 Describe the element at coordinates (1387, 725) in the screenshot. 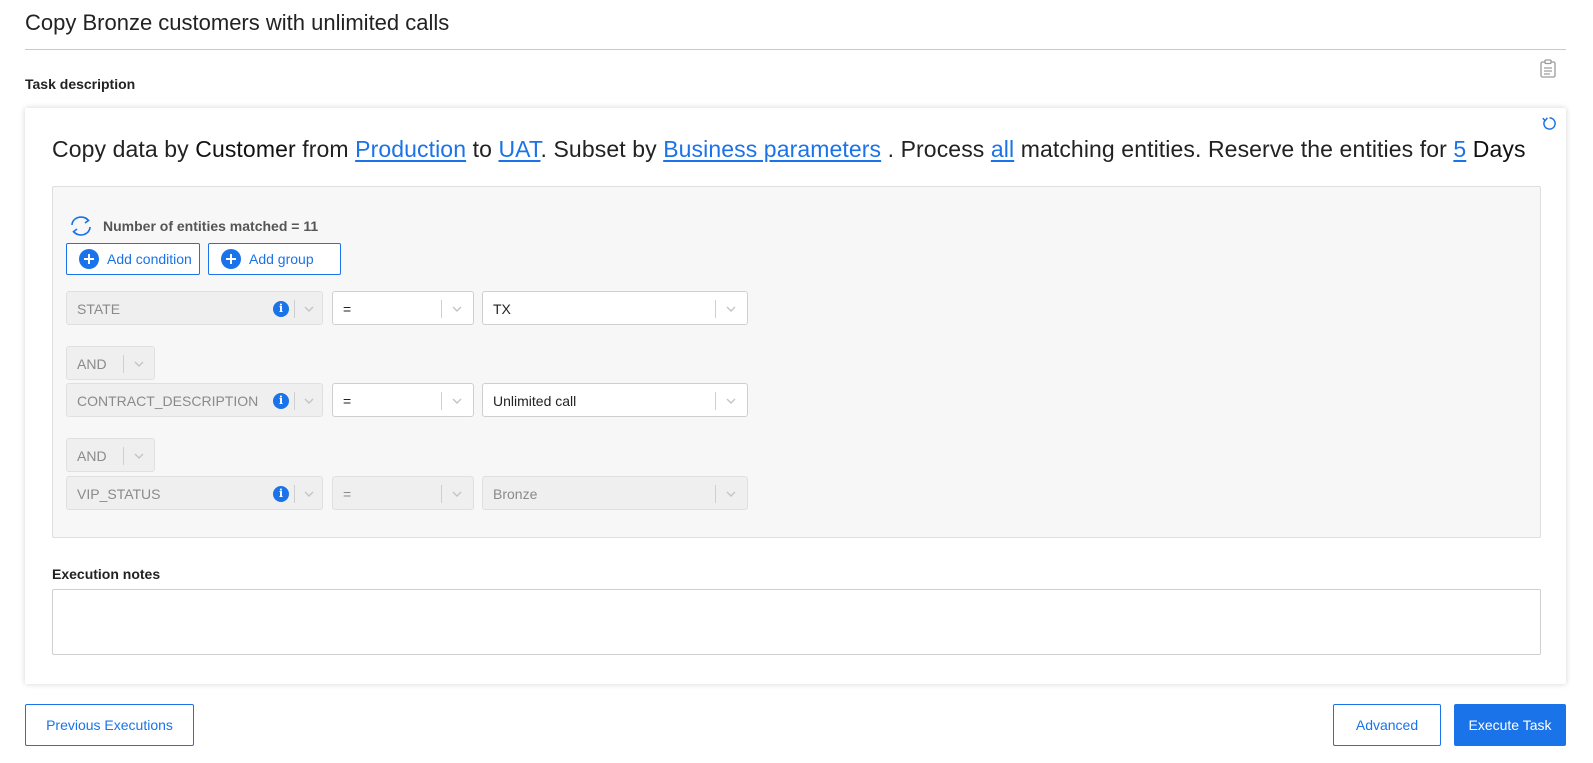

I see `advanced-button: Advanced` at that location.